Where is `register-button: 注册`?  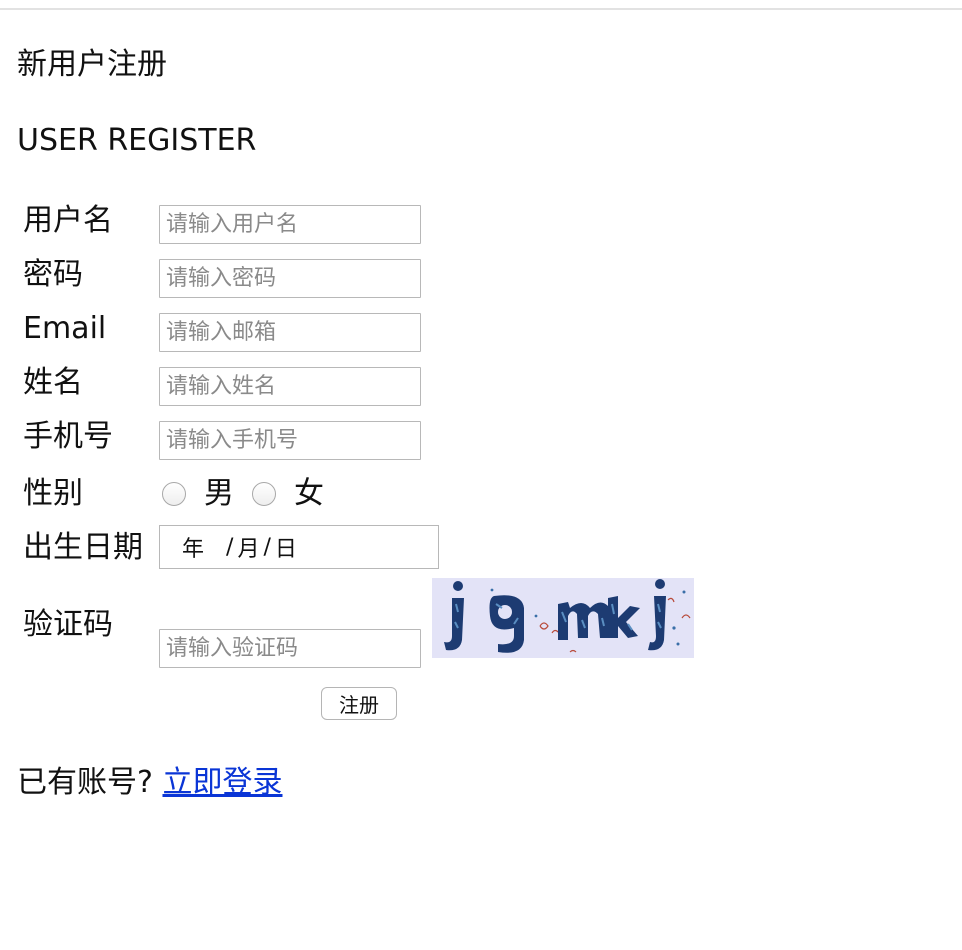 register-button: 注册 is located at coordinates (359, 703).